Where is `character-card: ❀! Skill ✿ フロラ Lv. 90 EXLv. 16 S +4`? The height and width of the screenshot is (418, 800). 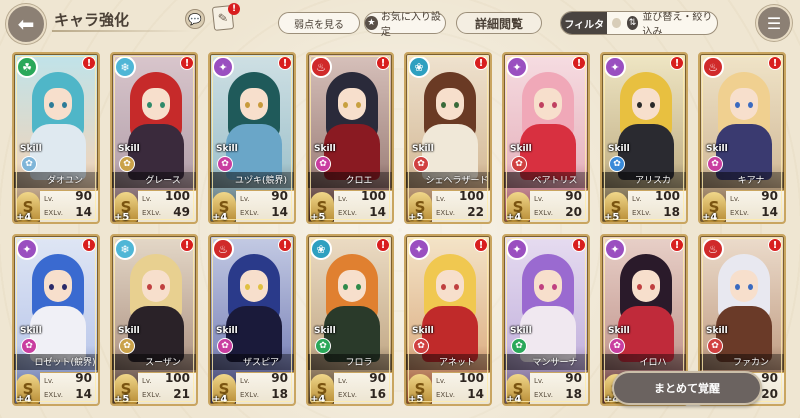 character-card: ❀! Skill ✿ フロラ Lv. 90 EXLv. 16 S +4 is located at coordinates (350, 320).